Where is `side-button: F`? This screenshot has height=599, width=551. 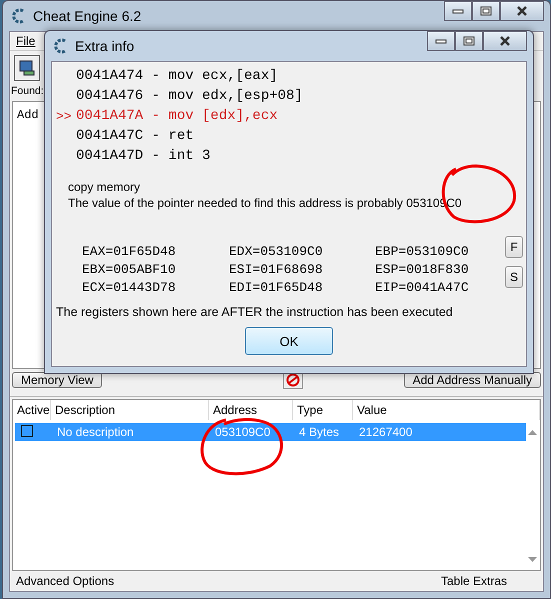 side-button: F is located at coordinates (514, 247).